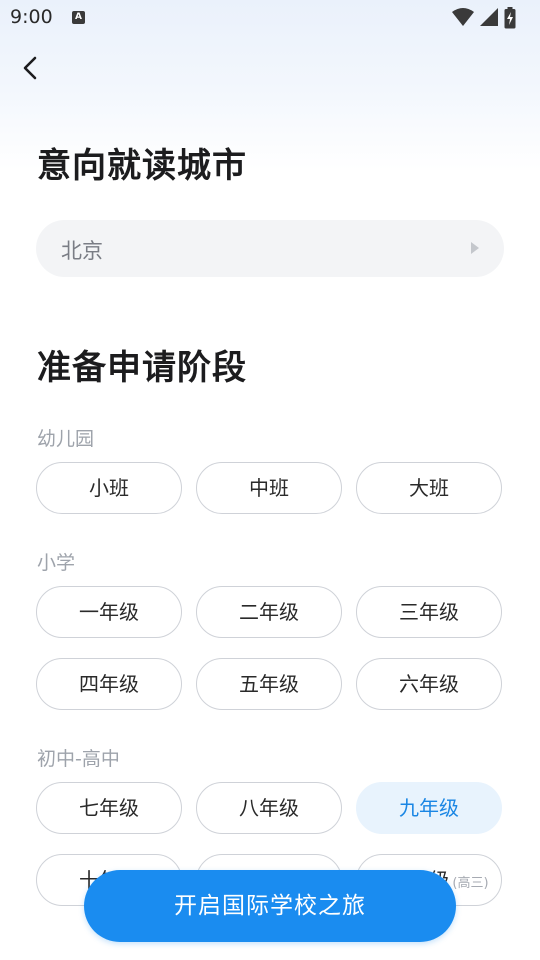 Image resolution: width=540 pixels, height=960 pixels. I want to click on city-select-value: 北京, so click(82, 251).